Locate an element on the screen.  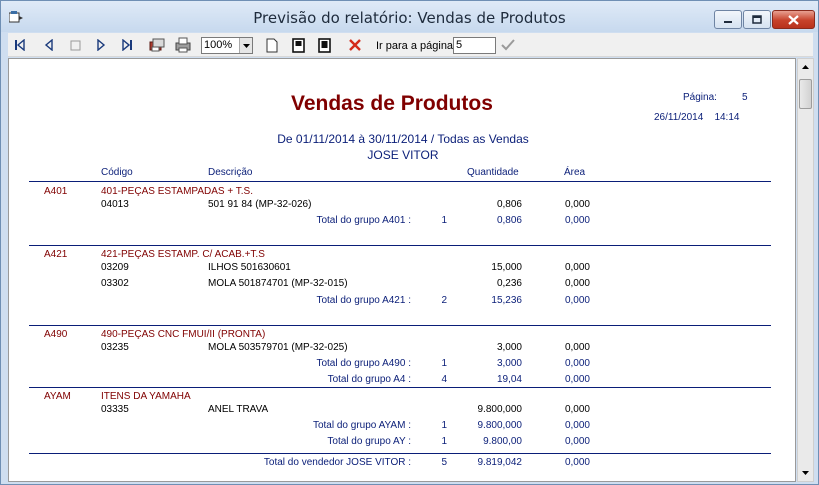
checkmark-icon is located at coordinates (508, 45).